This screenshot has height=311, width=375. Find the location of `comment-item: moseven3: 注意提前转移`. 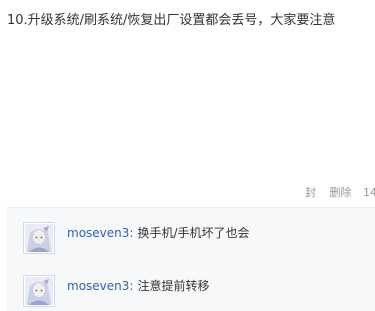

comment-item: moseven3: 注意提前转移 is located at coordinates (198, 293).